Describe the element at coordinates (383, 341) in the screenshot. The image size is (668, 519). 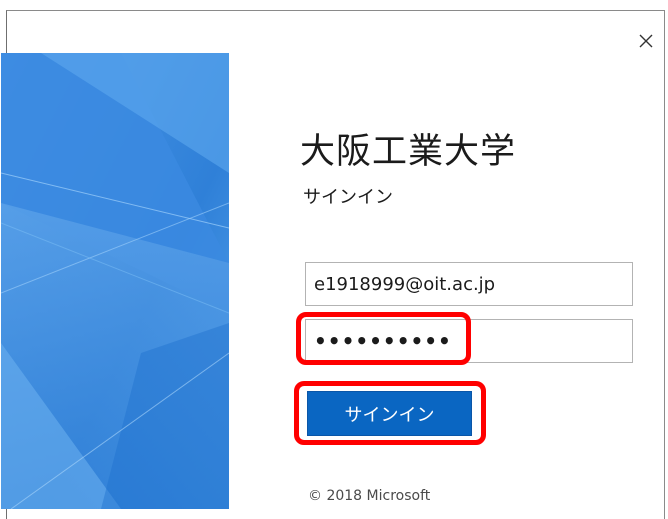
I see `password-masked-value: ••••••••••` at that location.